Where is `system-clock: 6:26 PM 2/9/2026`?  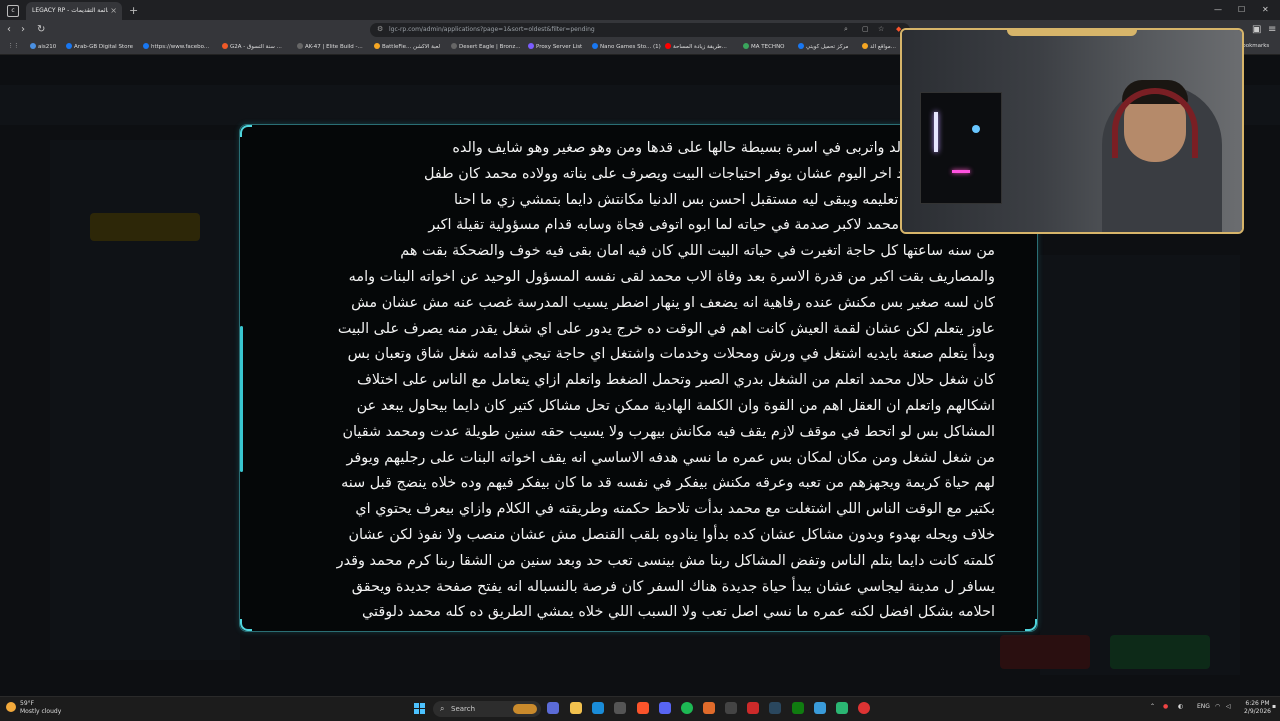
system-clock: 6:26 PM 2/9/2026 is located at coordinates (1257, 708).